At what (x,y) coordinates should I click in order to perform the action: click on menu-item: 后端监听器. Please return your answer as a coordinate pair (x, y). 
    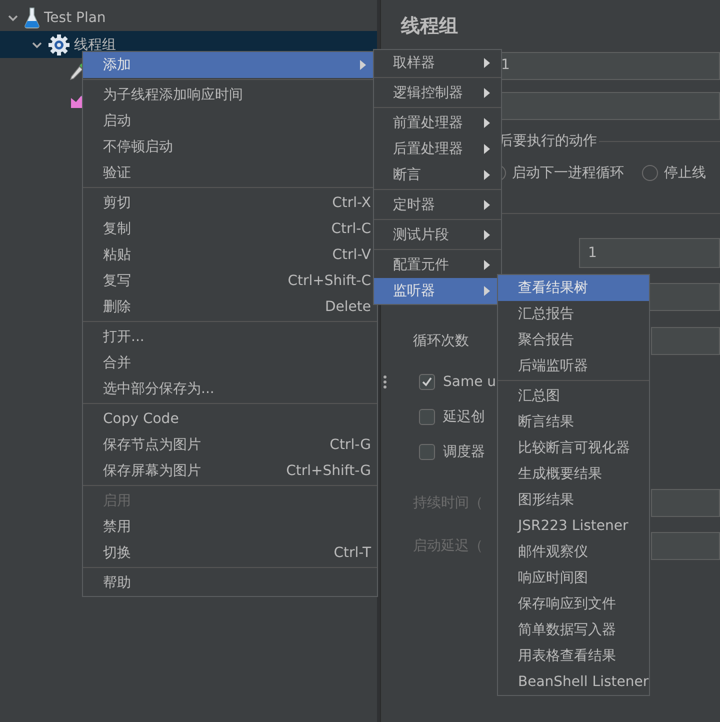
    Looking at the image, I should click on (573, 366).